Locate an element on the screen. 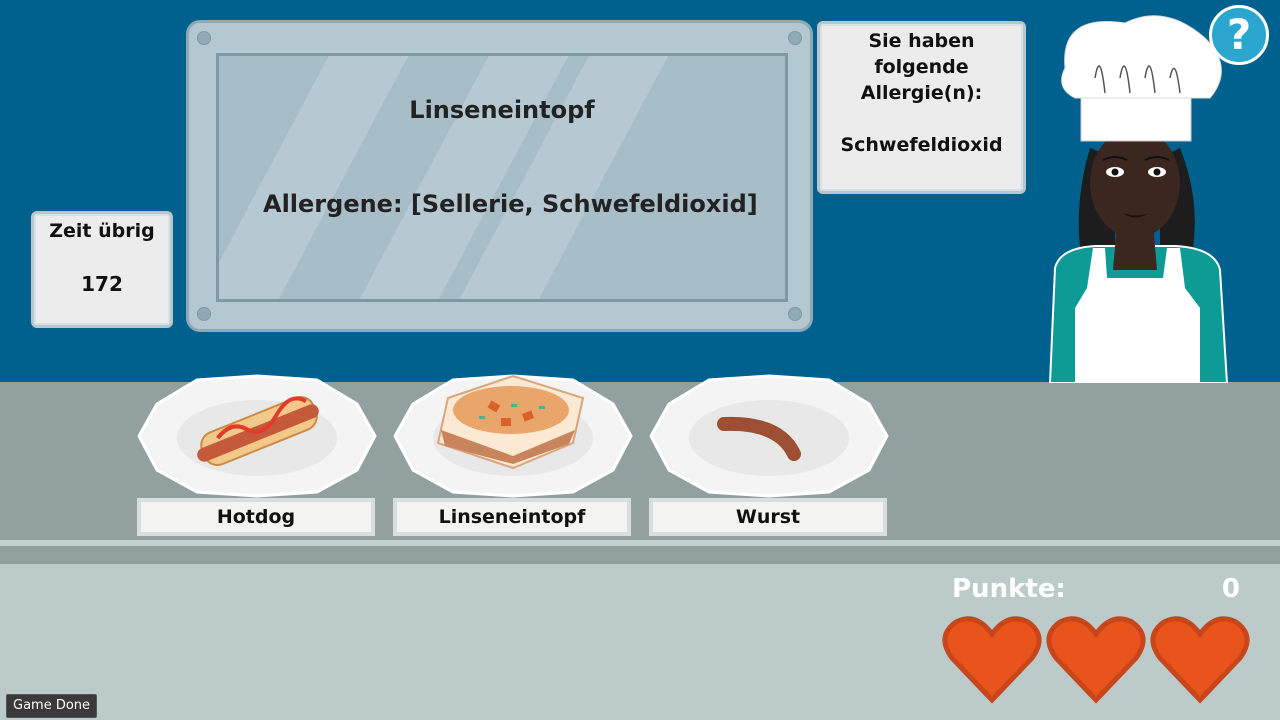 This screenshot has width=1280, height=720. dish-label-sausage: Wurst is located at coordinates (768, 517).